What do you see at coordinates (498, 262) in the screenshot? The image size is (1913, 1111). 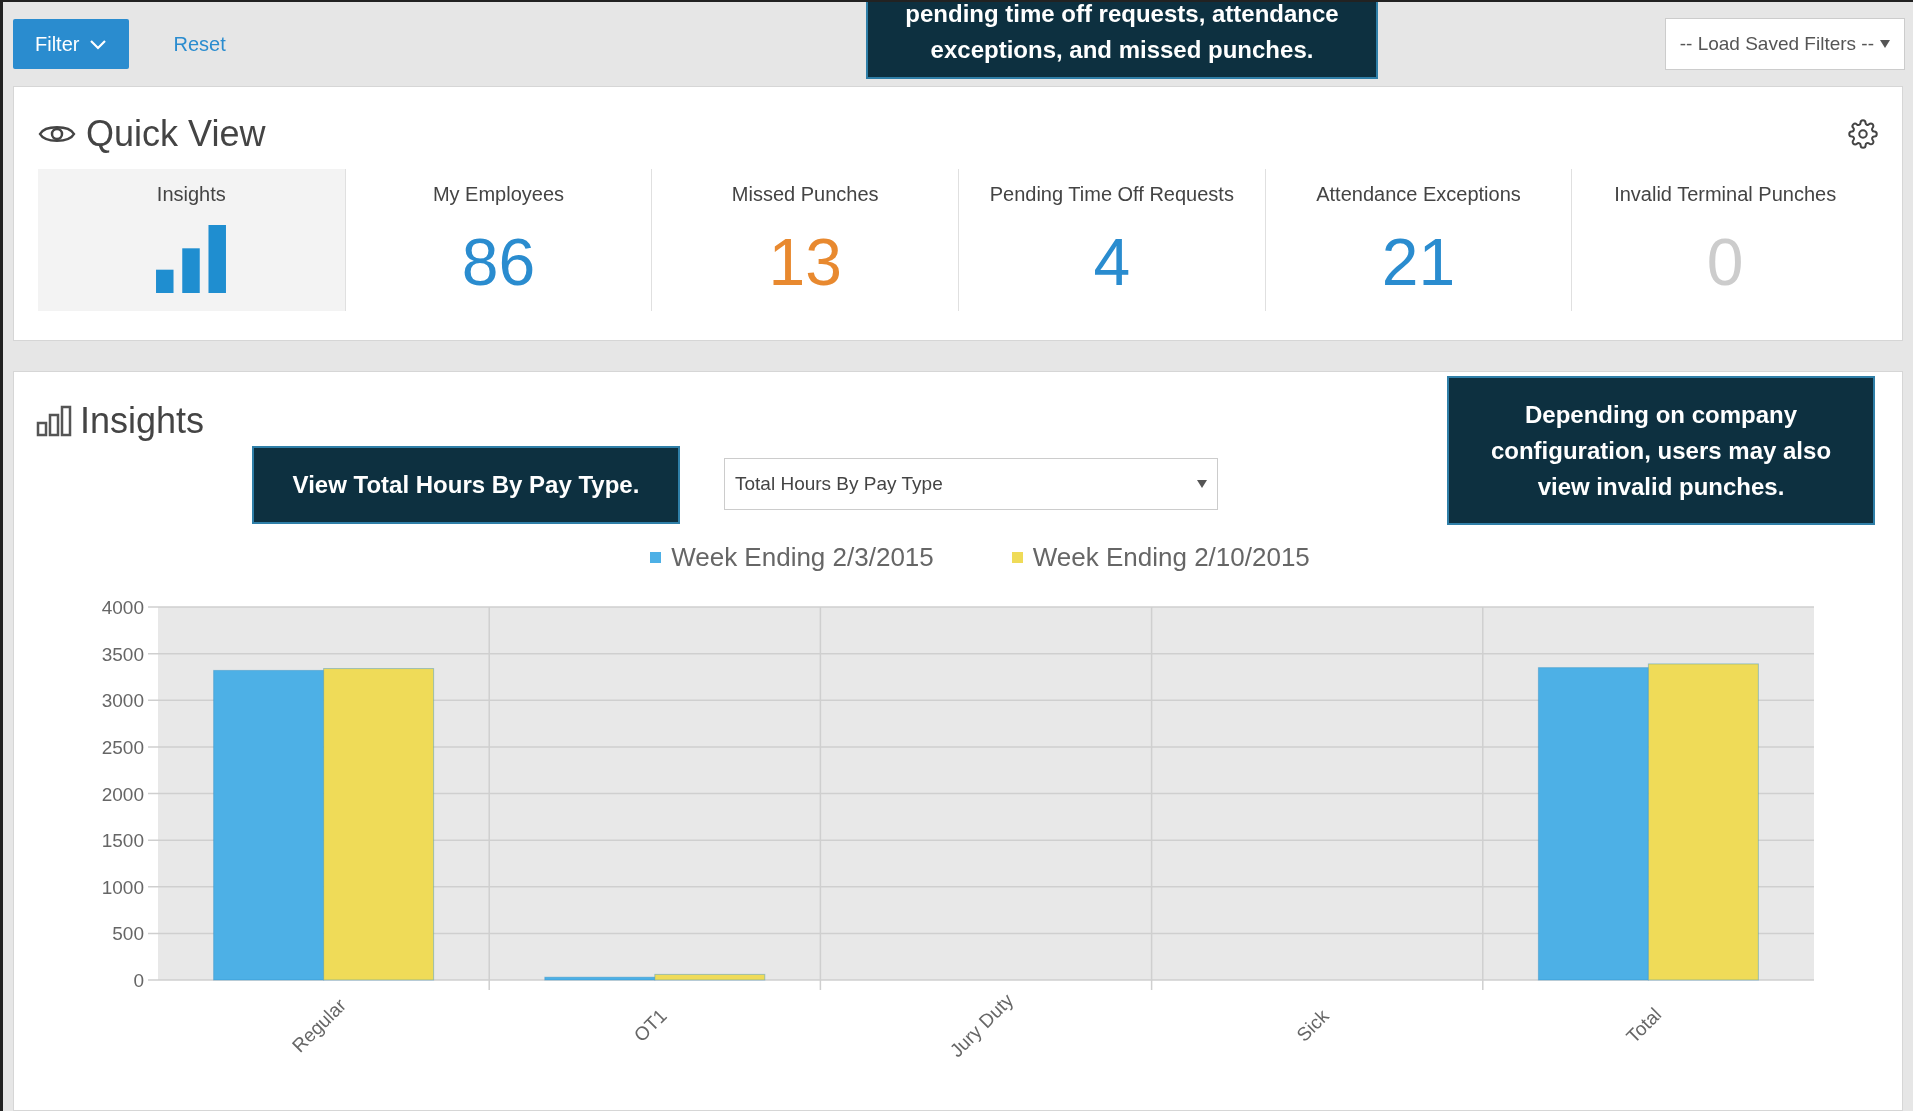 I see `tile-count: 86` at bounding box center [498, 262].